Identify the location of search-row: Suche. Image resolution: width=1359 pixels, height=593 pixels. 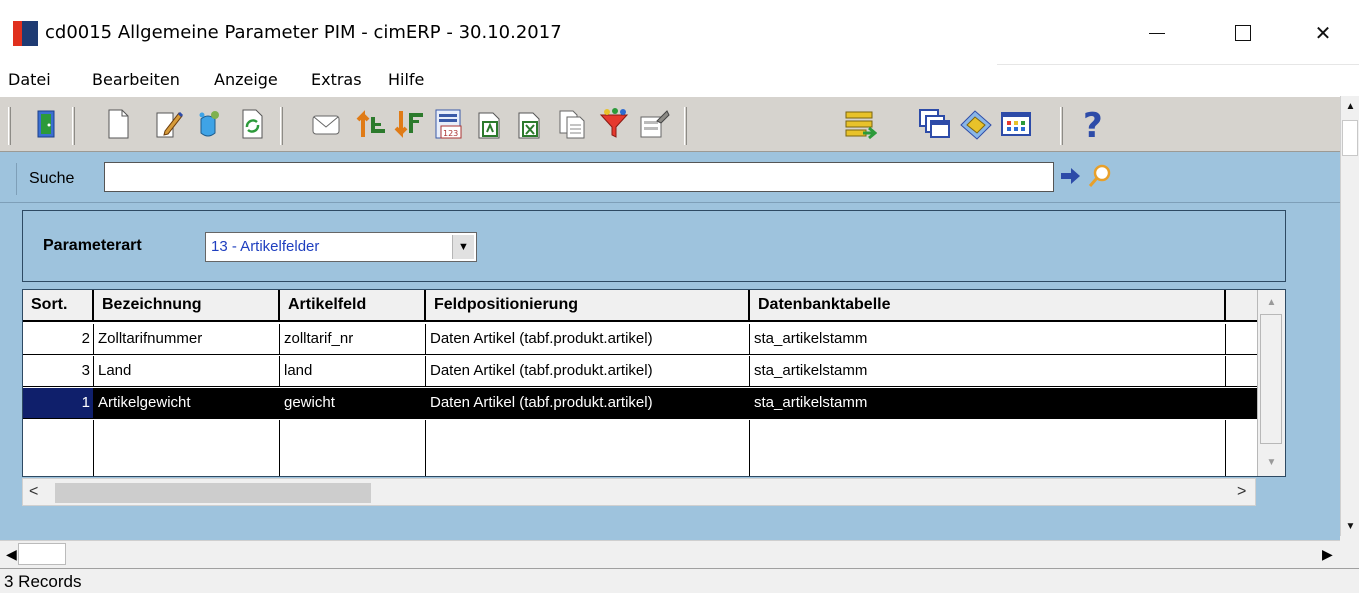
(670, 179).